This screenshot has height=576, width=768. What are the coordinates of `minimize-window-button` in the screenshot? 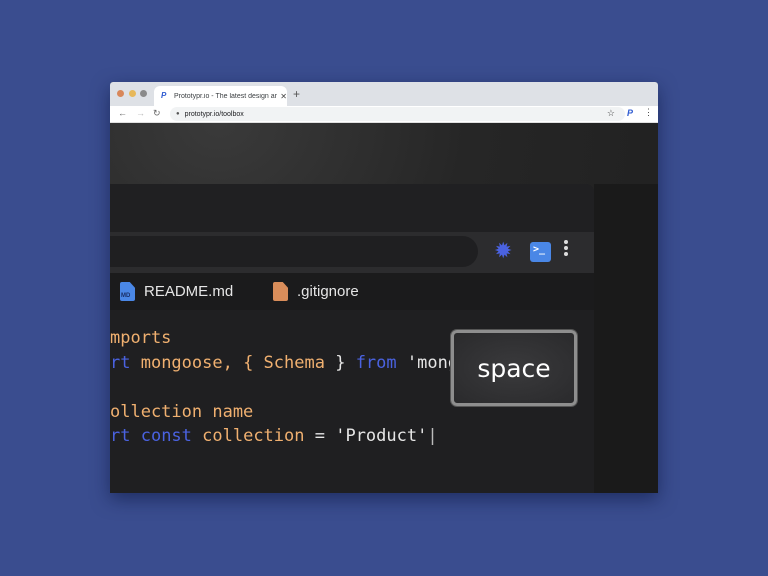 It's located at (132, 93).